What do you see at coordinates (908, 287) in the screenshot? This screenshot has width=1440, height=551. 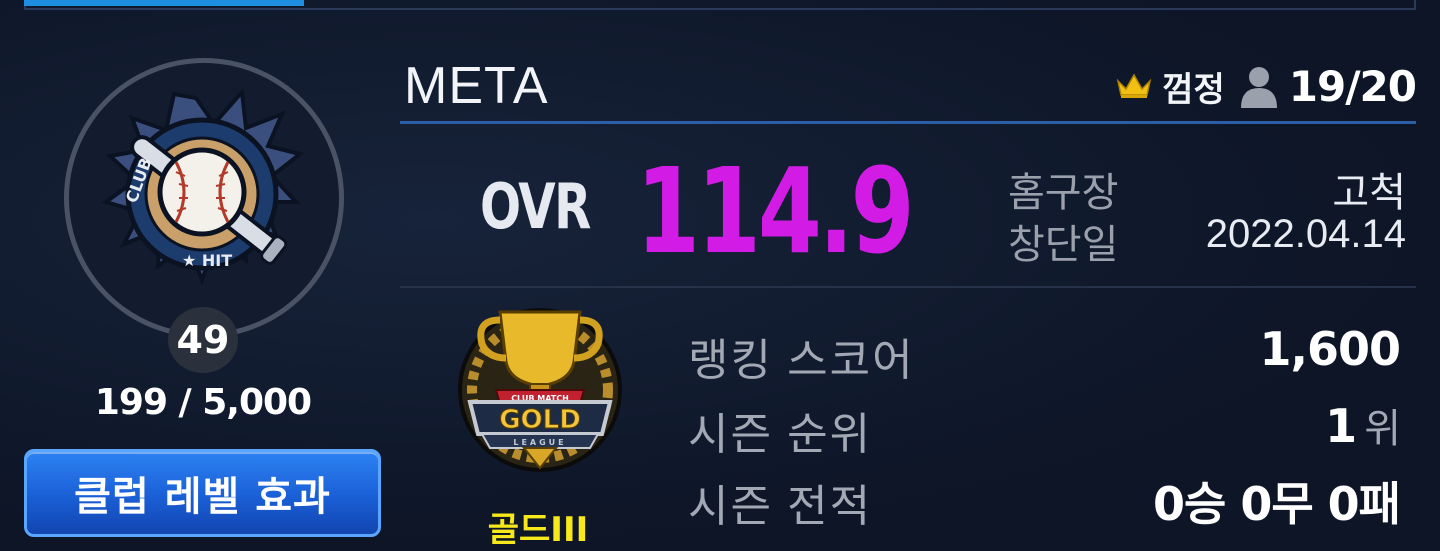 I see `section-divider` at bounding box center [908, 287].